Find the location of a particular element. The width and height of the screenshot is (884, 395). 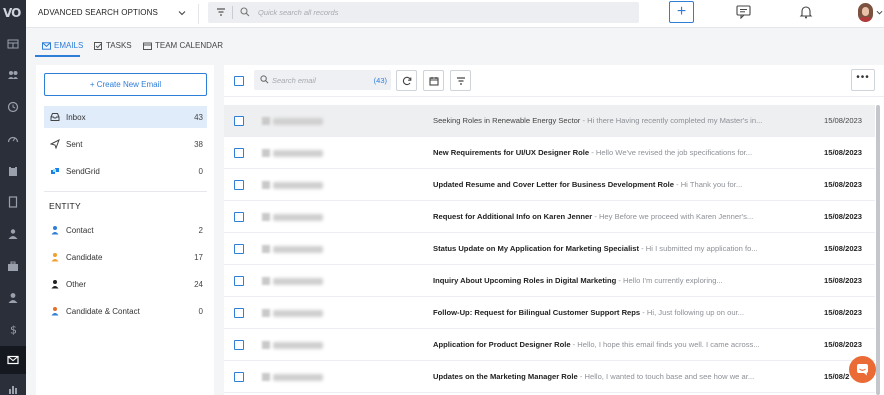

support-chat-button is located at coordinates (862, 369).